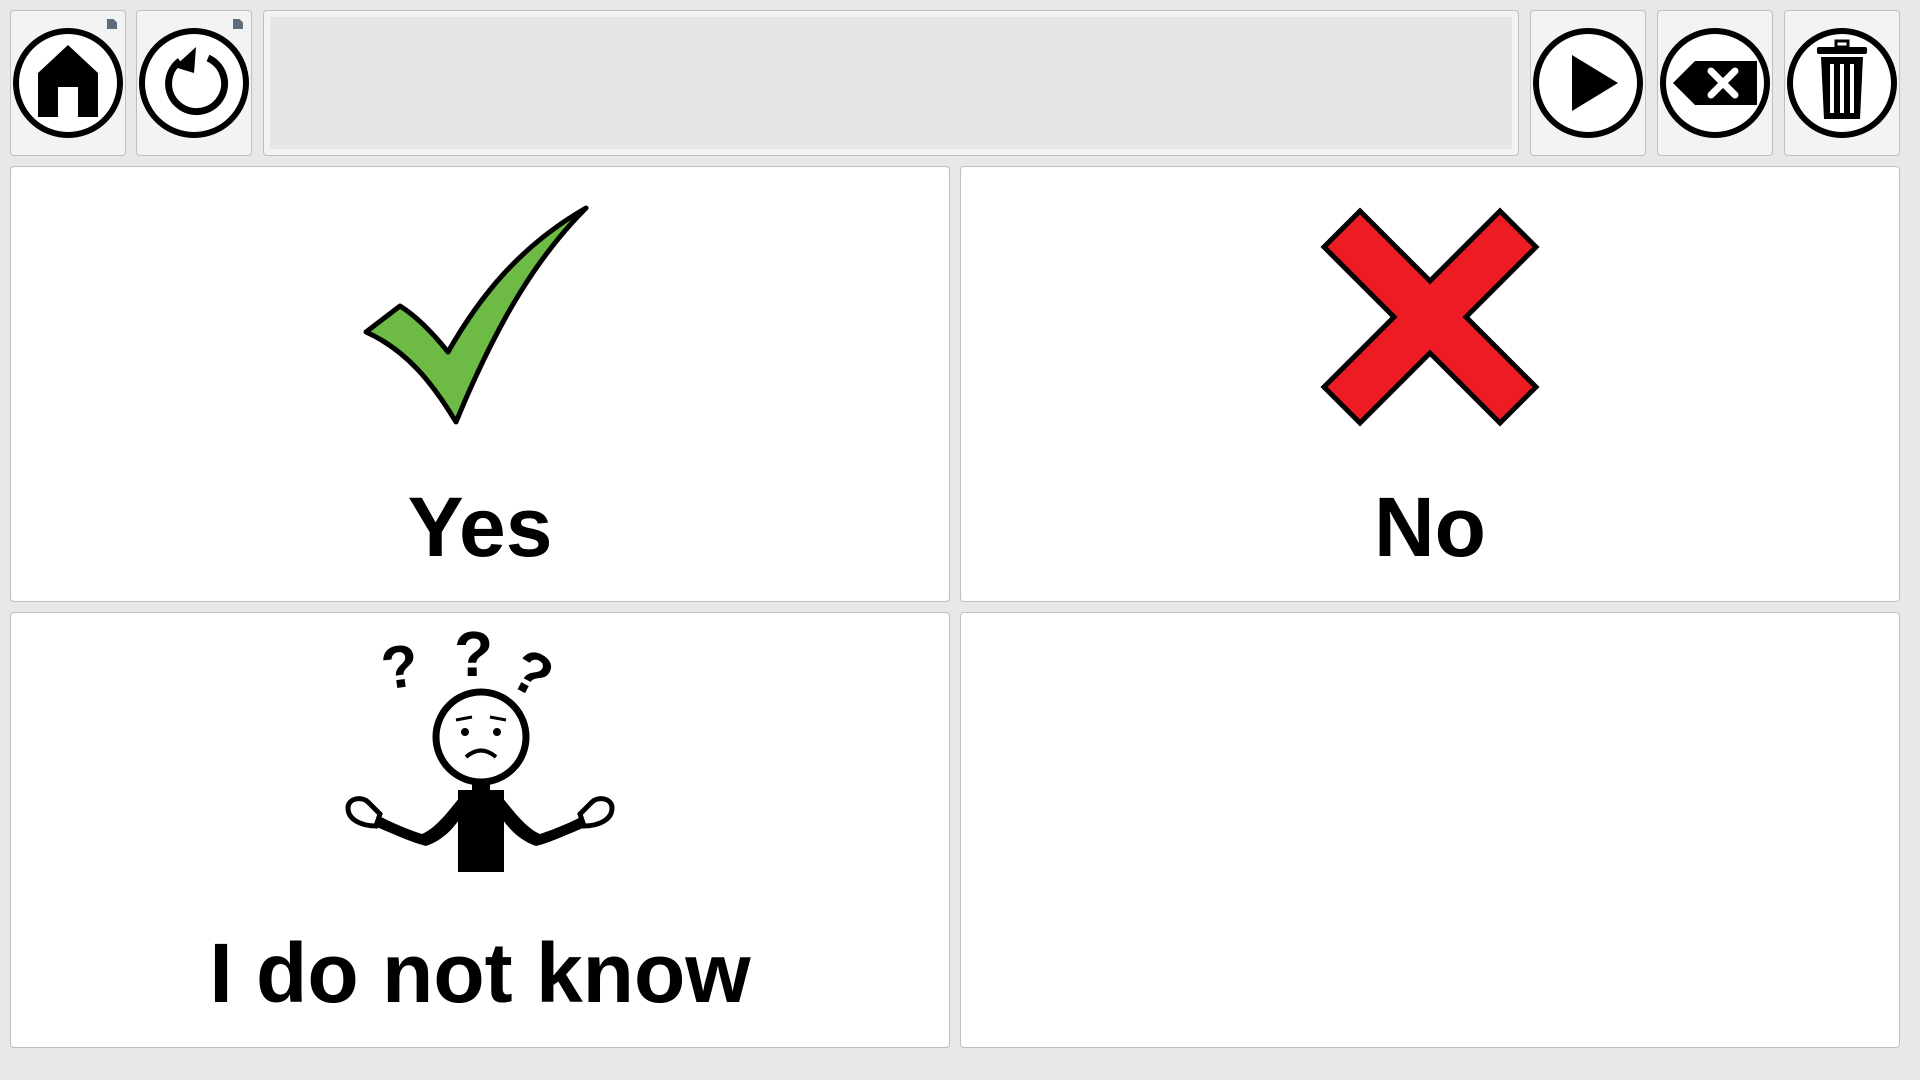  I want to click on home-button, so click(68, 83).